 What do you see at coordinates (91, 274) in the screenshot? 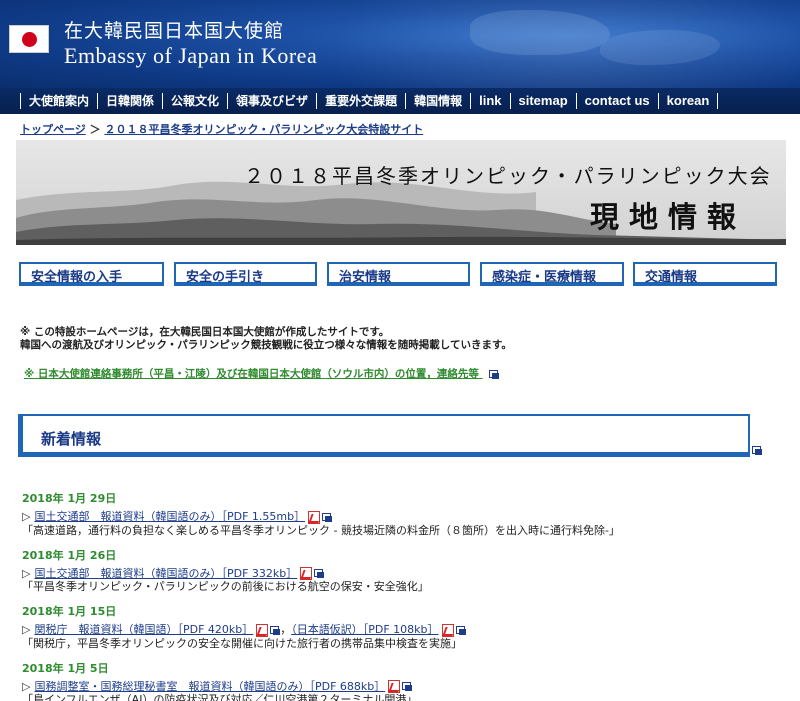
I see `tab-safety-info: 安全情報の入手` at bounding box center [91, 274].